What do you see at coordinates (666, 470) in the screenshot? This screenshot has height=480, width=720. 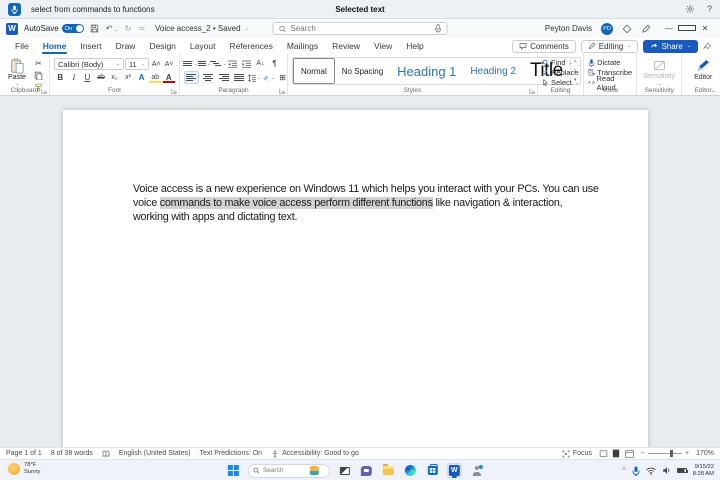 I see `volume-icon` at bounding box center [666, 470].